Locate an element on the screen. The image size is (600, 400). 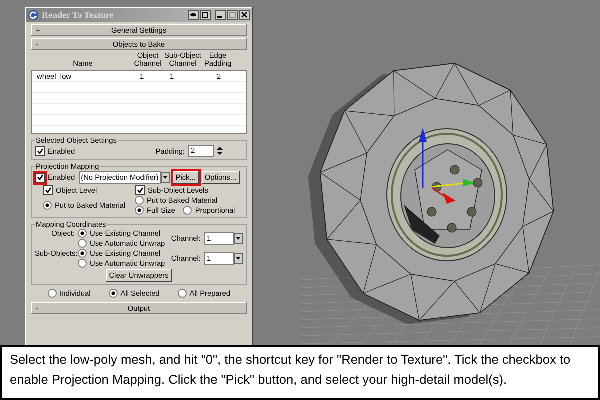
caption-text: Select the low-poly mesh, and hit "0", the shortcut key for "Render to Texture". Tick the checkbox to enable Projection Mapping. Click the "Pick" button, and select your high-detail model(s). is located at coordinates (291, 370).